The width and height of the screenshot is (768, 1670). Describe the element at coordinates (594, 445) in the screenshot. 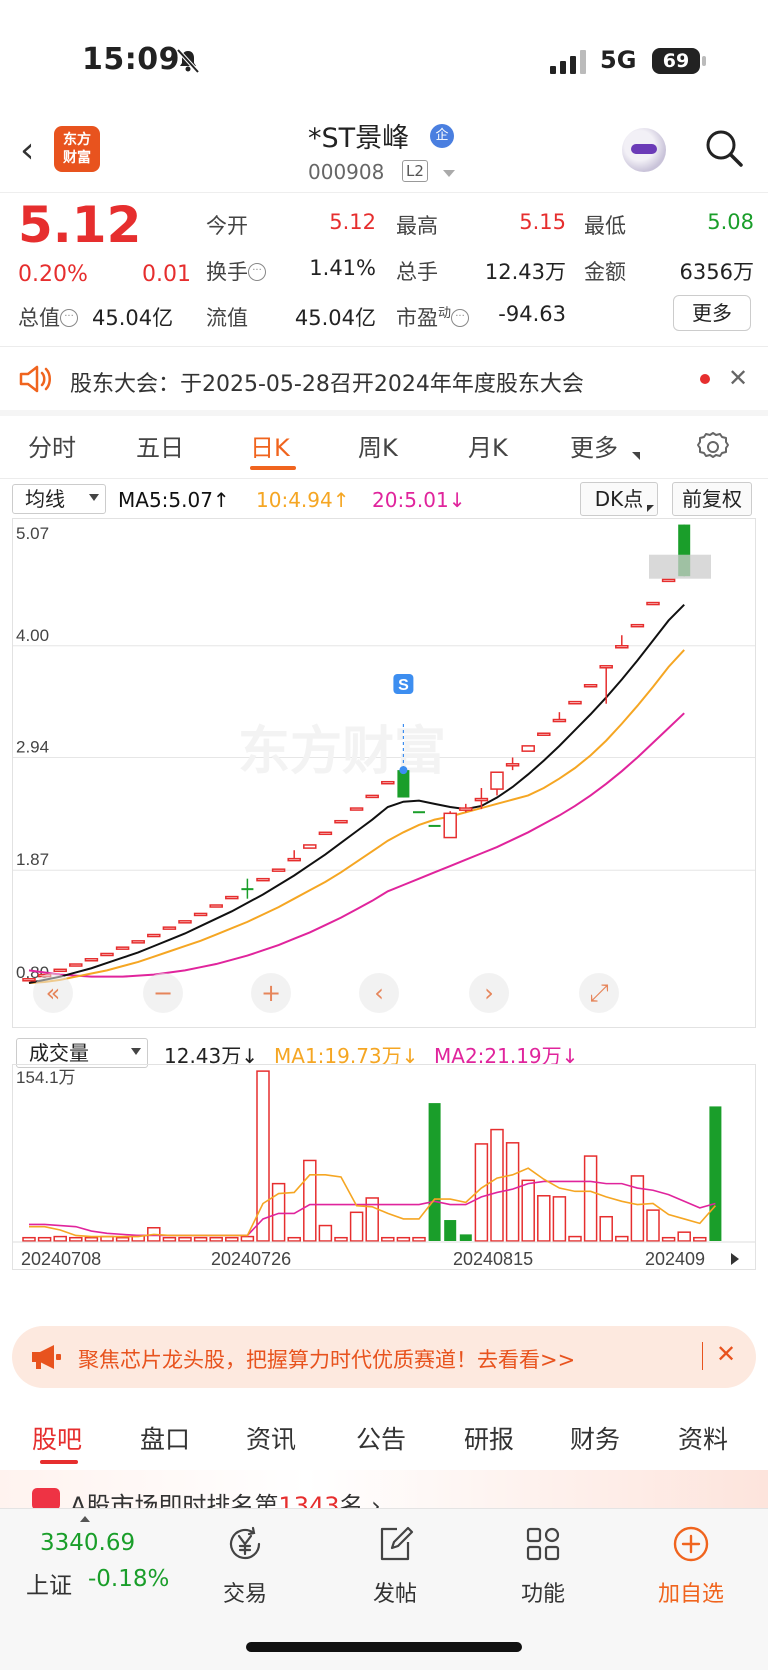

I see `tab-more: 更多` at that location.